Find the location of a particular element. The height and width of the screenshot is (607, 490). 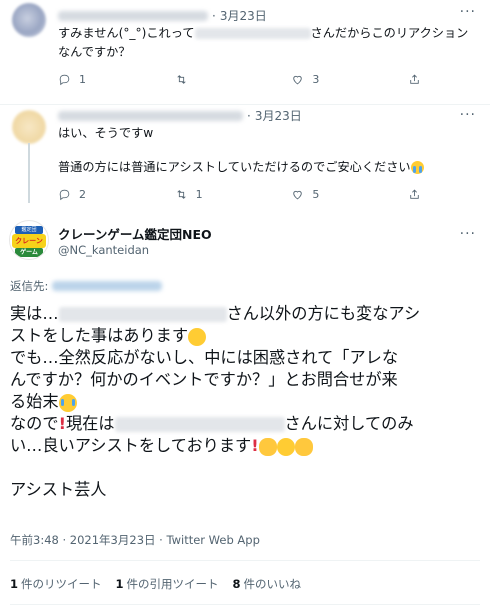

reply-button: 2 is located at coordinates (98, 194).